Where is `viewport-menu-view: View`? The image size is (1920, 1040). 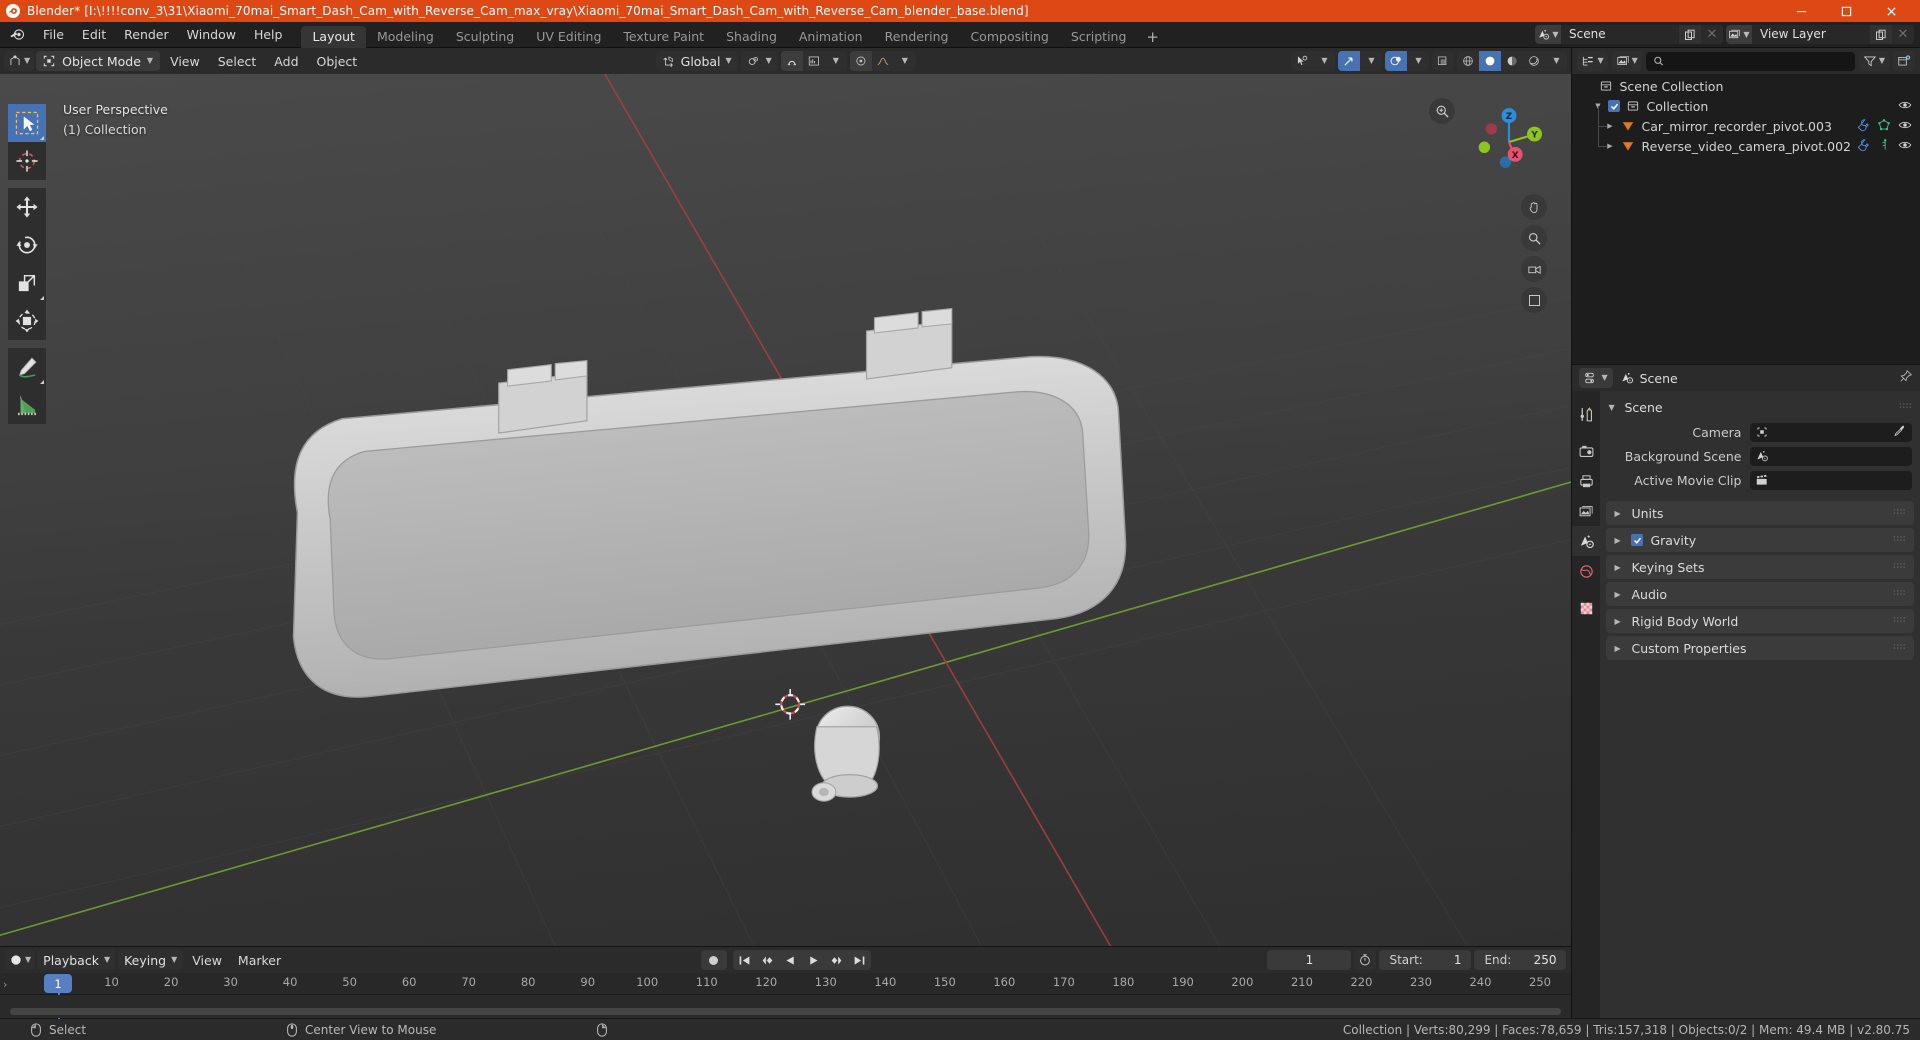
viewport-menu-view: View is located at coordinates (185, 61).